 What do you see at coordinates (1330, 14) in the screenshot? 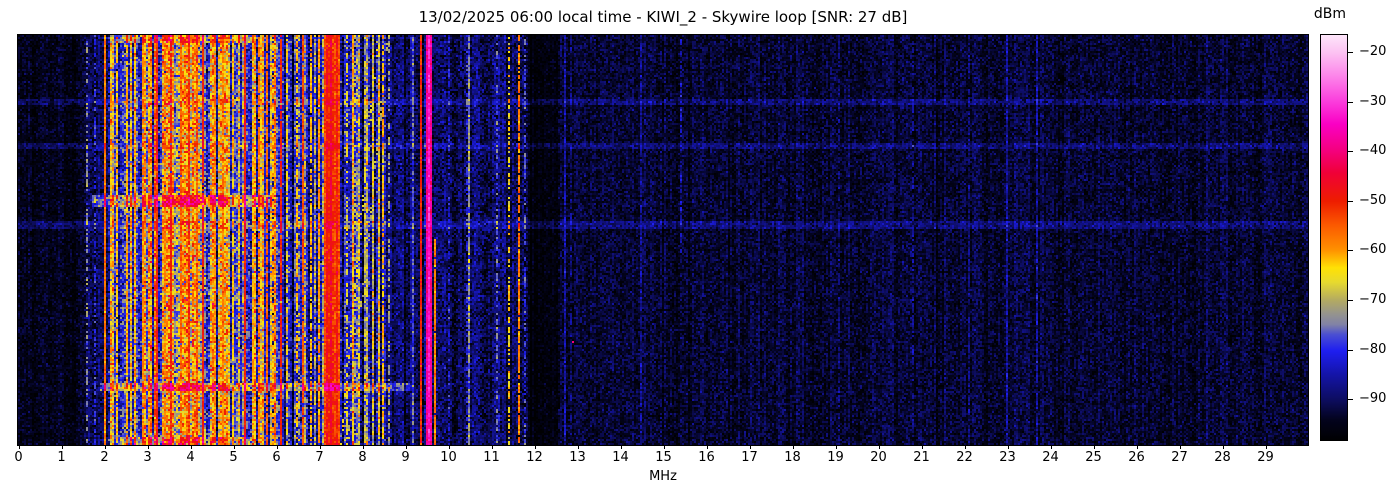
I see `colorbar-unit-label: dBm` at bounding box center [1330, 14].